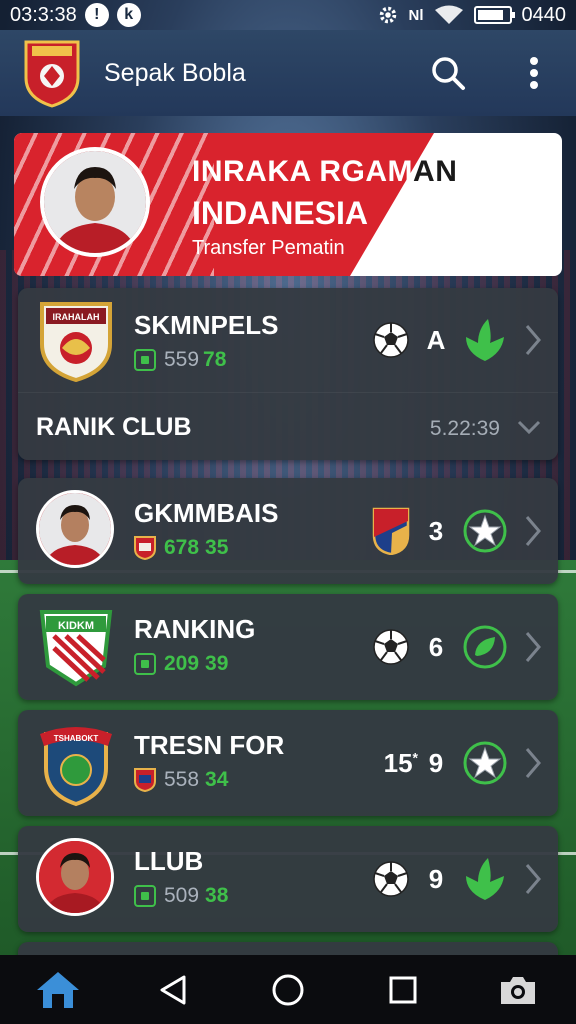  I want to click on team-stats: 559 78, so click(180, 360).